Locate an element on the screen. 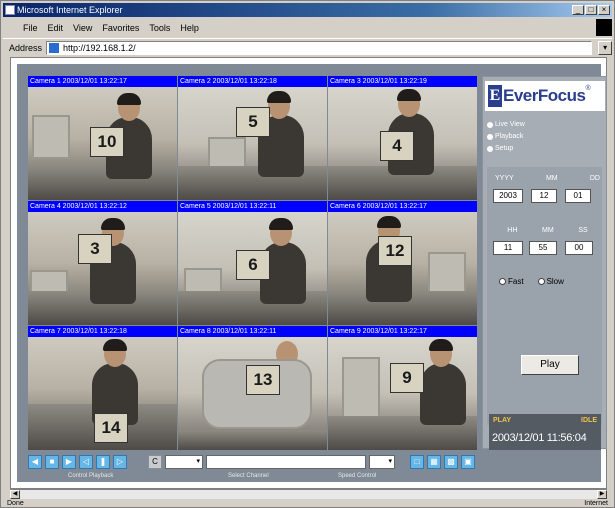  ie-icon is located at coordinates (10, 10).